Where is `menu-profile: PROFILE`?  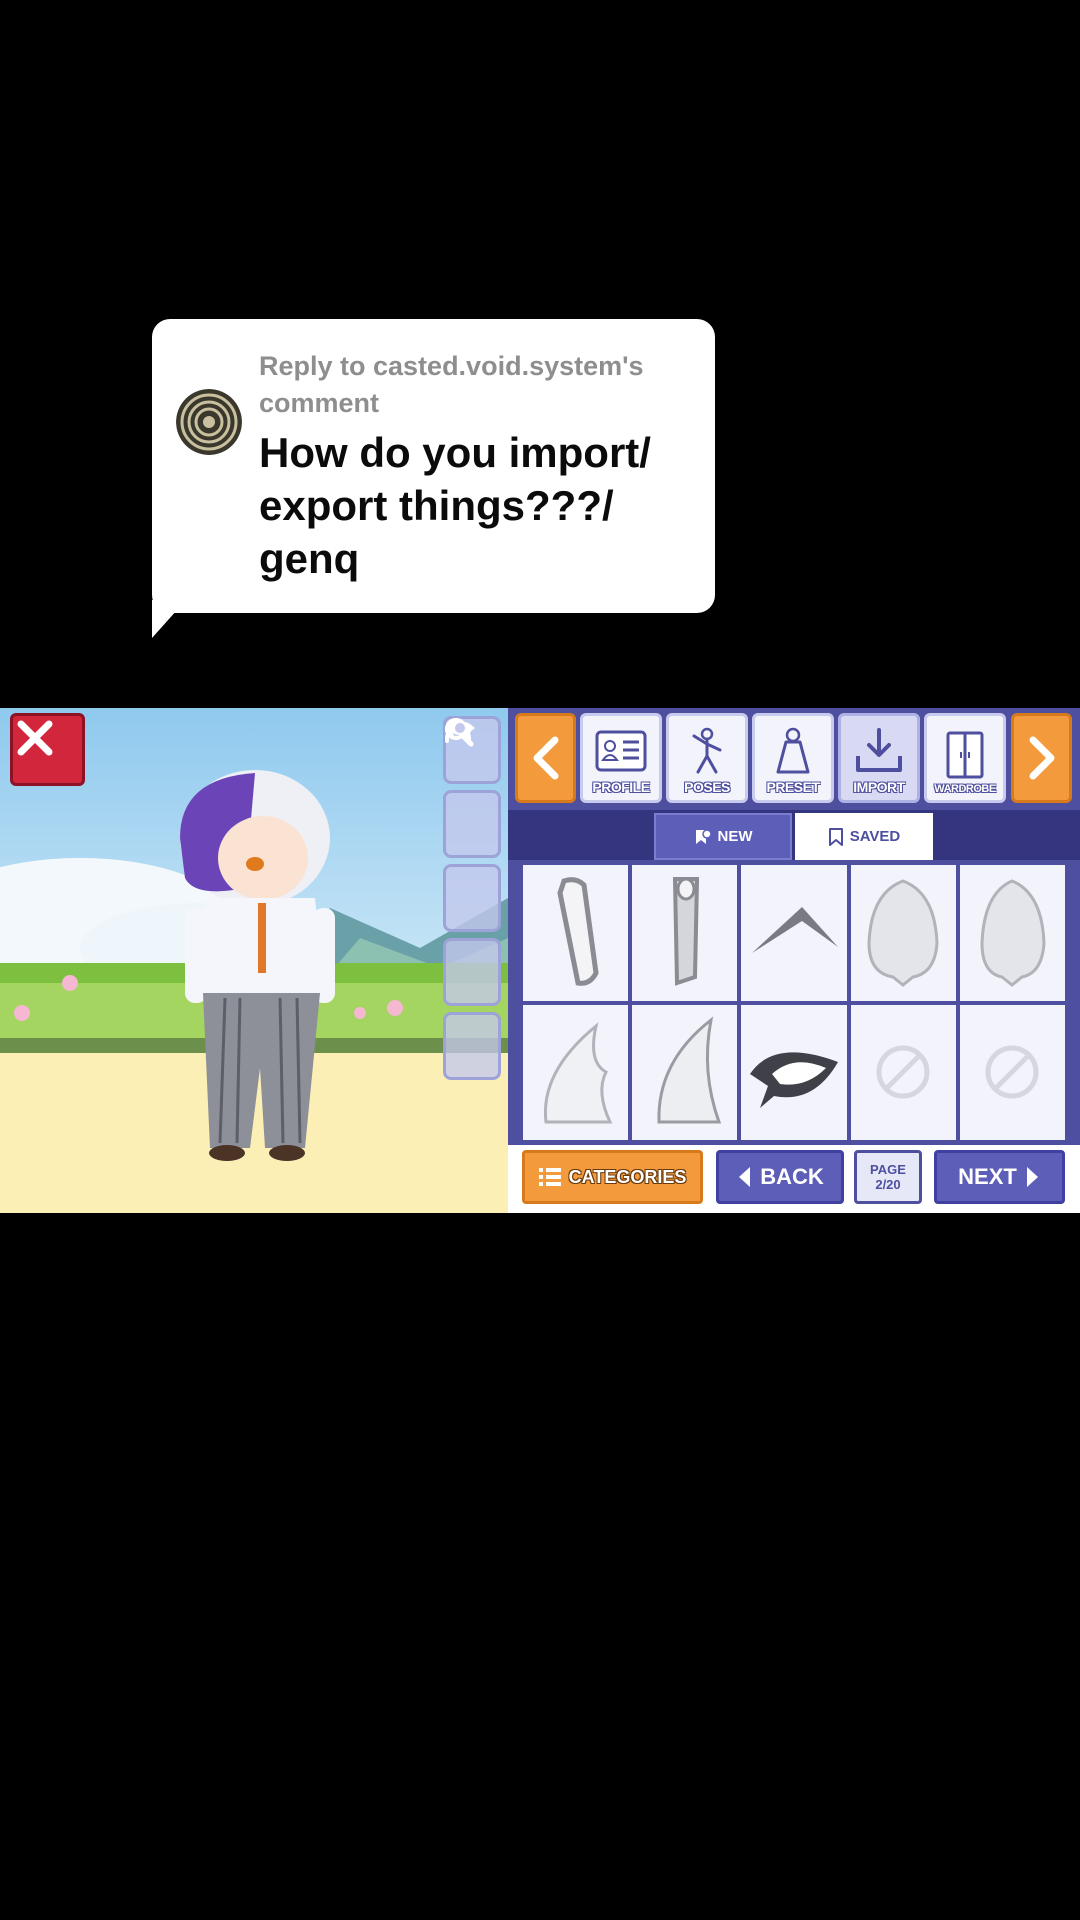
menu-profile: PROFILE is located at coordinates (621, 758).